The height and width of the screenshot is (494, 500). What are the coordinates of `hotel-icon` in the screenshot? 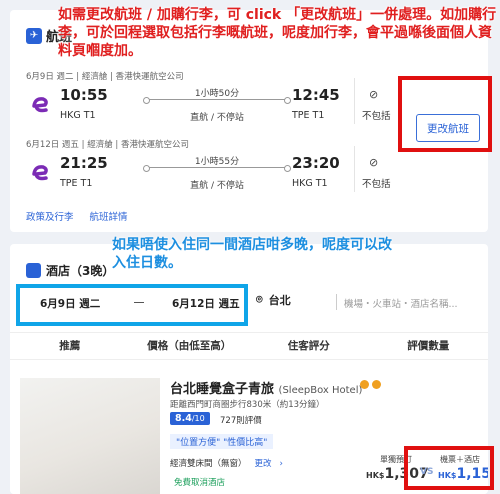 It's located at (33, 270).